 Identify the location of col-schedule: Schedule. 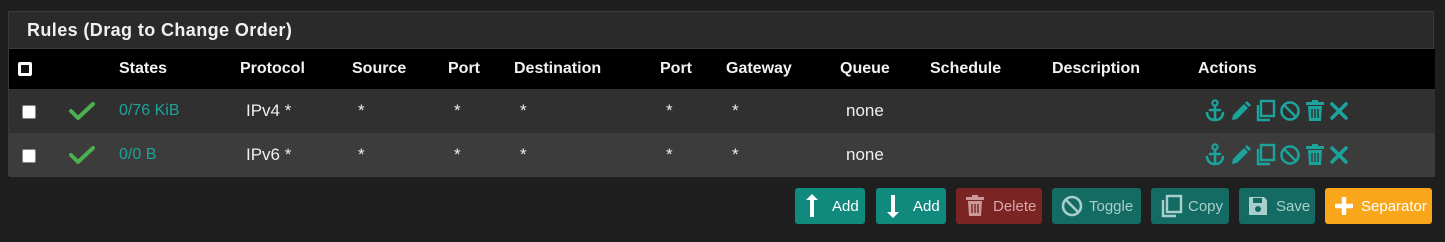
(966, 68).